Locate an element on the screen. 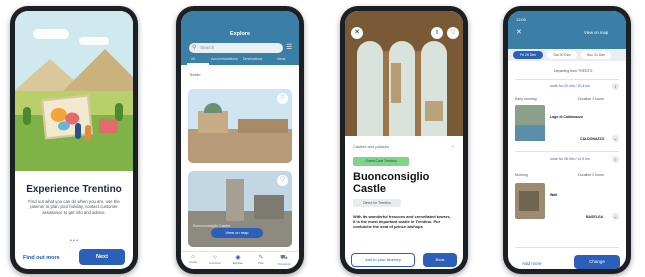 The width and height of the screenshot is (645, 277). nav-item-guide: ⌂ Guide is located at coordinates (193, 259).